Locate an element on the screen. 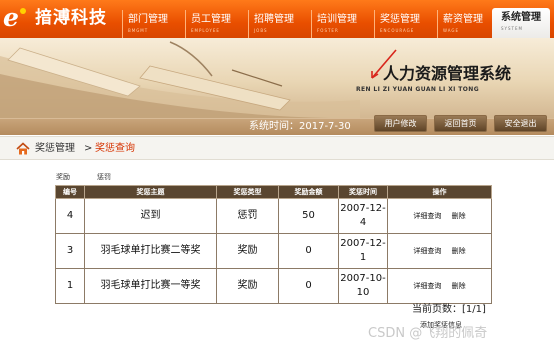 The width and height of the screenshot is (554, 356). column-header-topic: 奖惩主题 is located at coordinates (150, 192).